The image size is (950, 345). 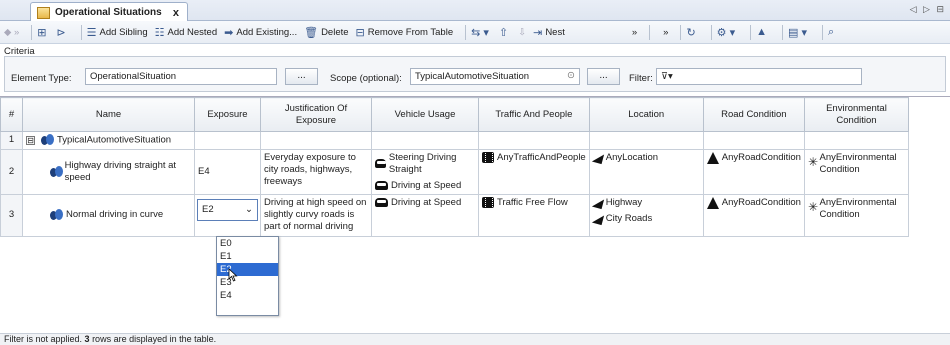 What do you see at coordinates (522, 32) in the screenshot?
I see `down-icon: ⇩` at bounding box center [522, 32].